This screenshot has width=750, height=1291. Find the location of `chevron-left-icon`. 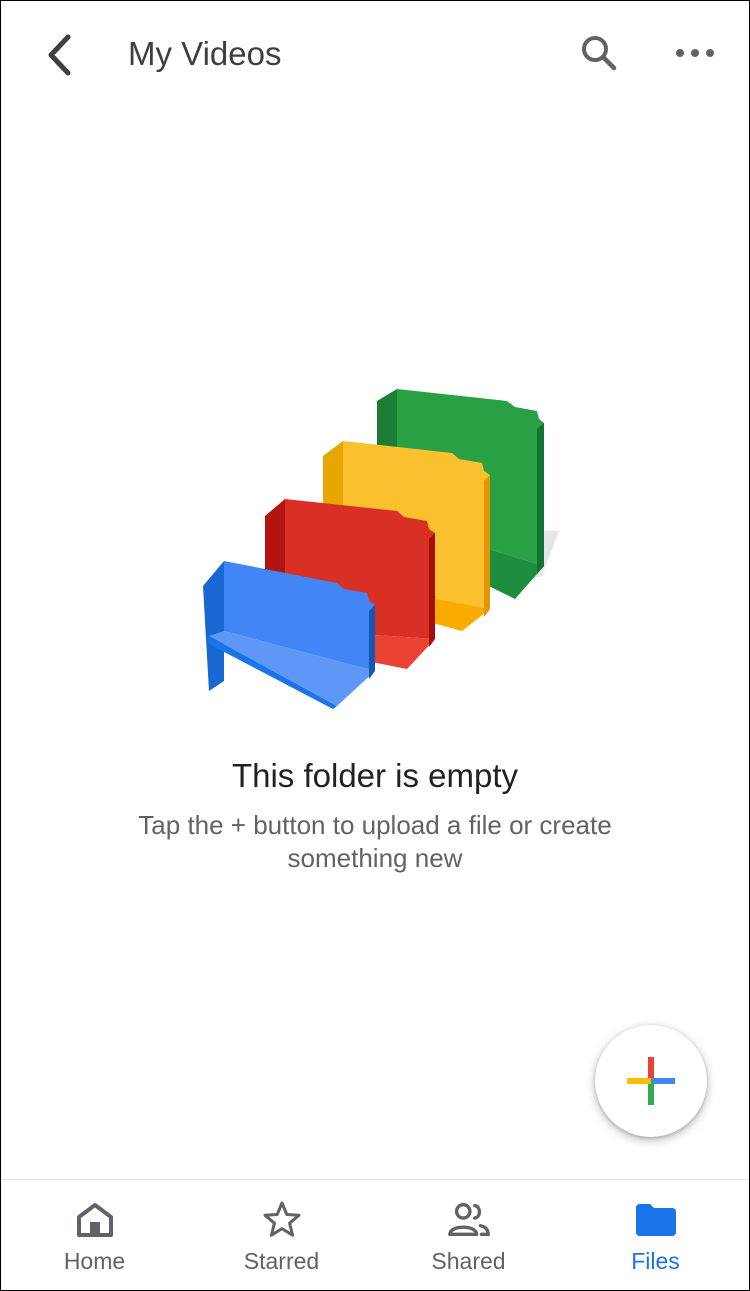

chevron-left-icon is located at coordinates (59, 55).